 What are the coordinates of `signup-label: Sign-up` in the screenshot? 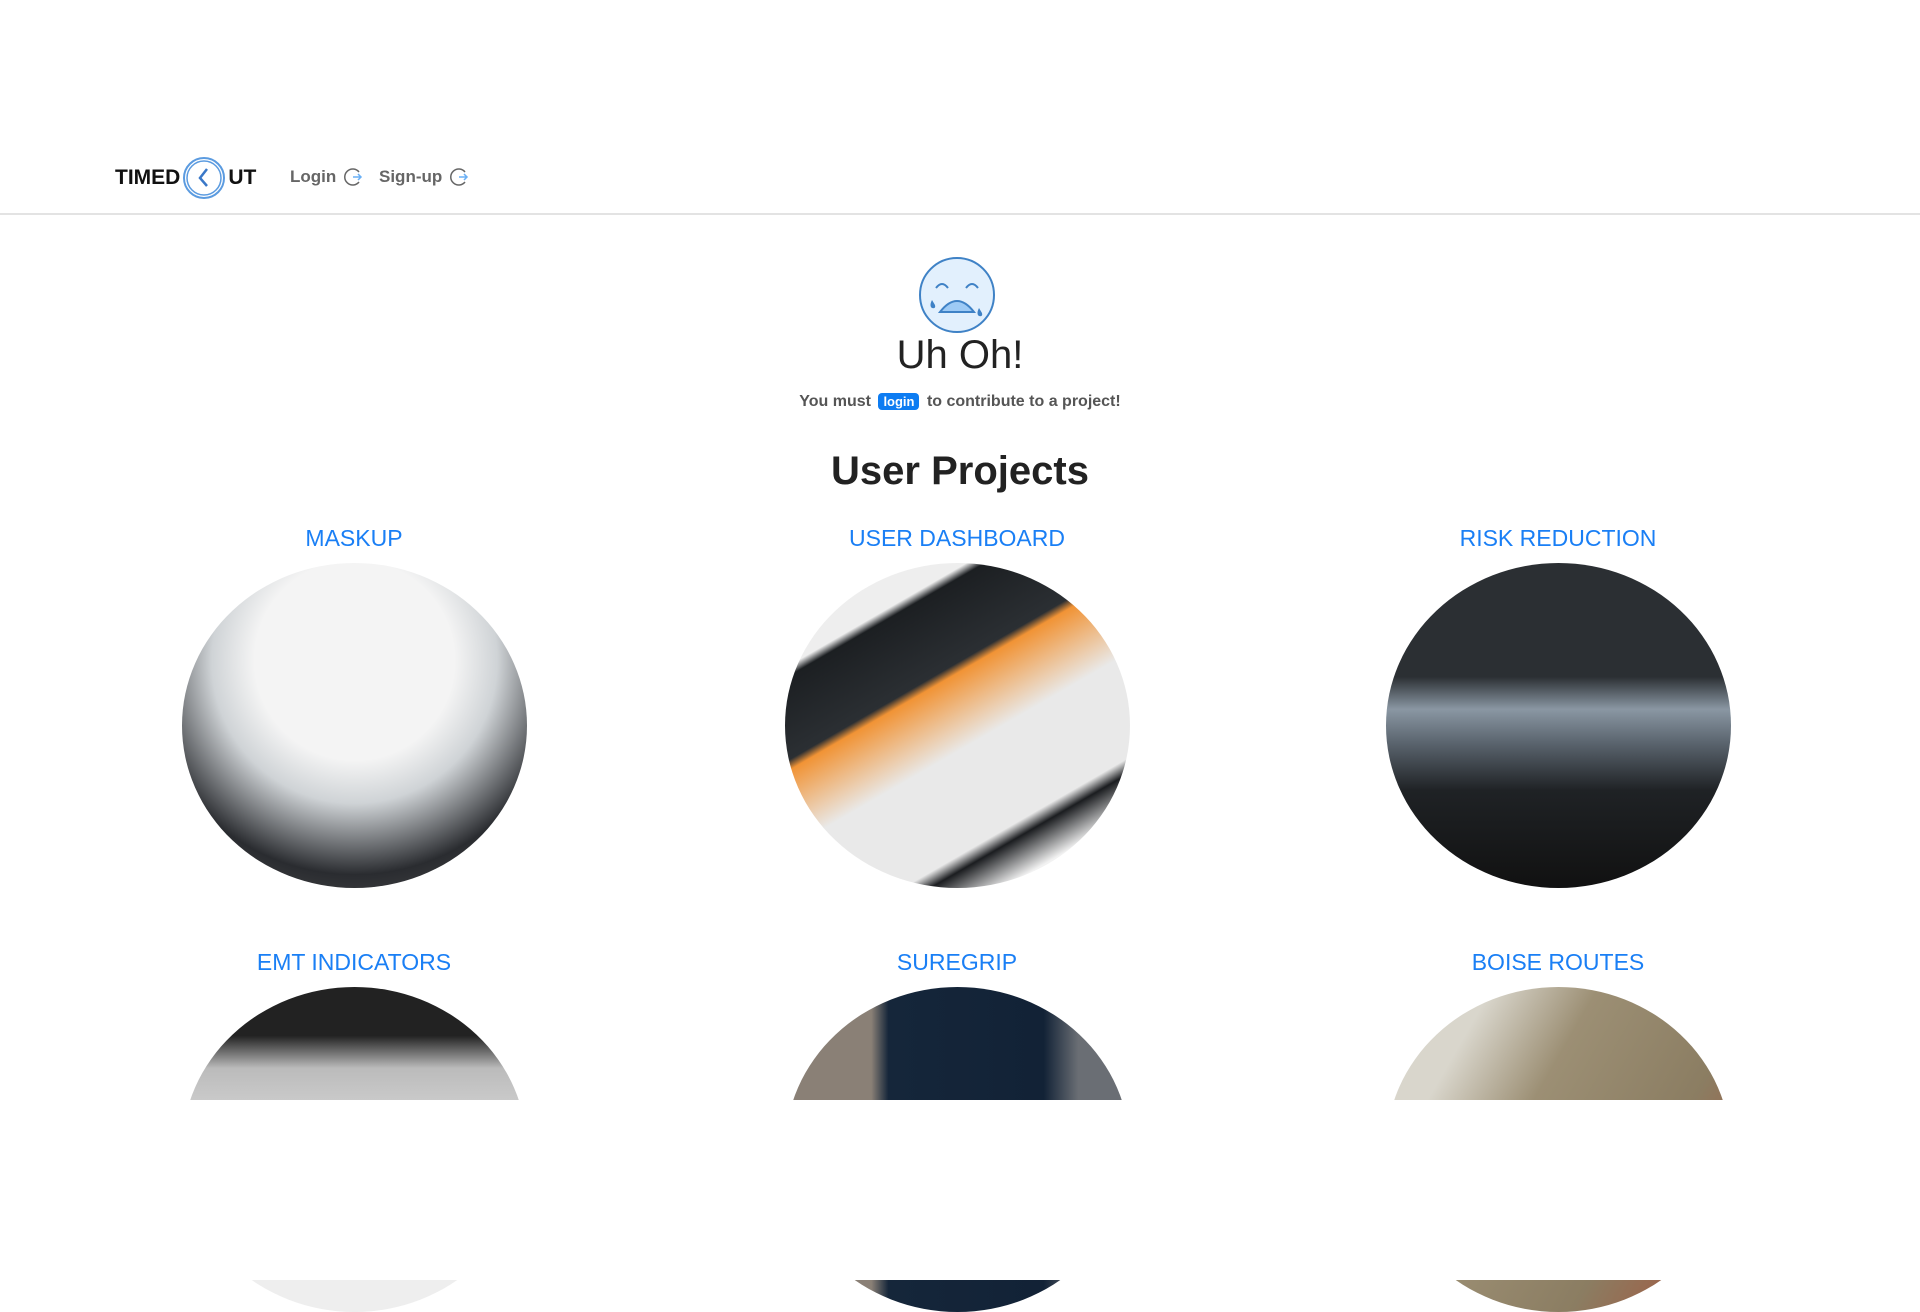 It's located at (411, 176).